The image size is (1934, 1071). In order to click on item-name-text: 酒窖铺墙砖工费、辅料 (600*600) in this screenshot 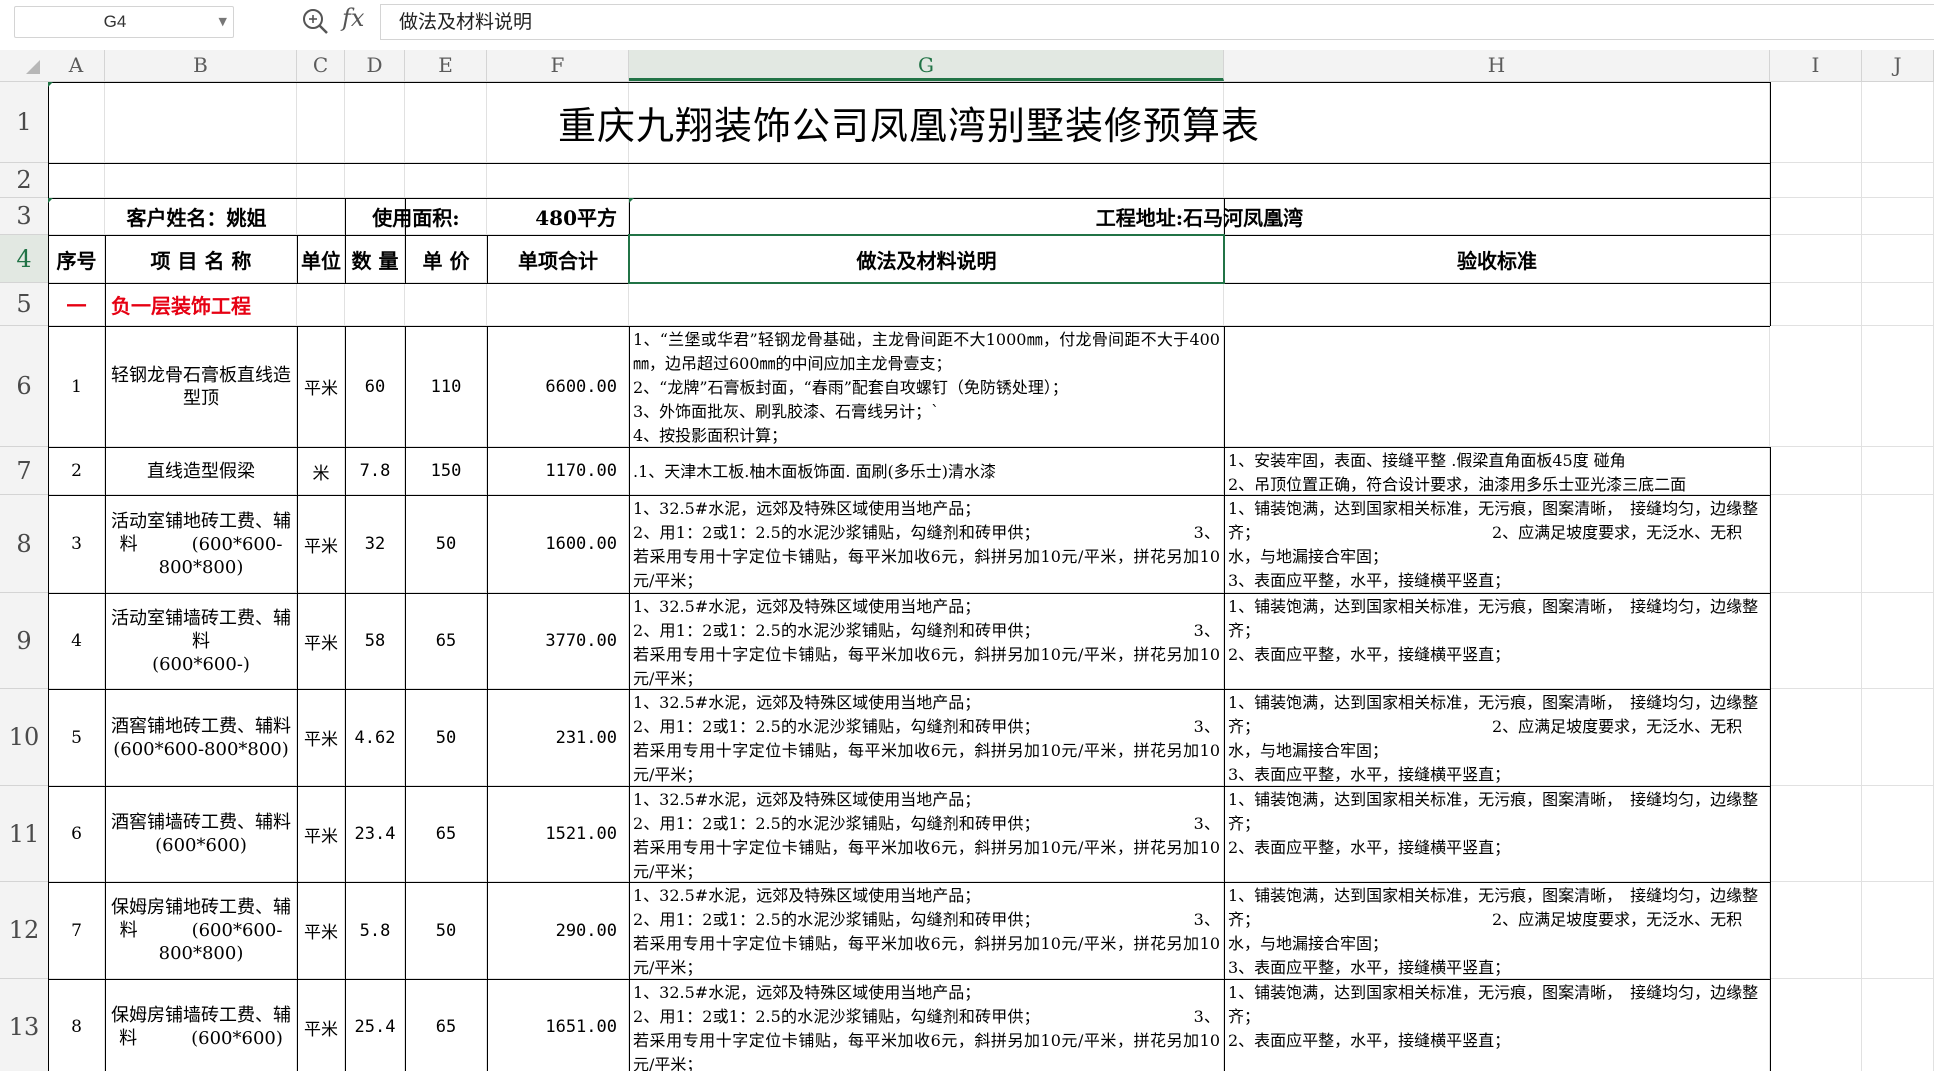, I will do `click(201, 834)`.